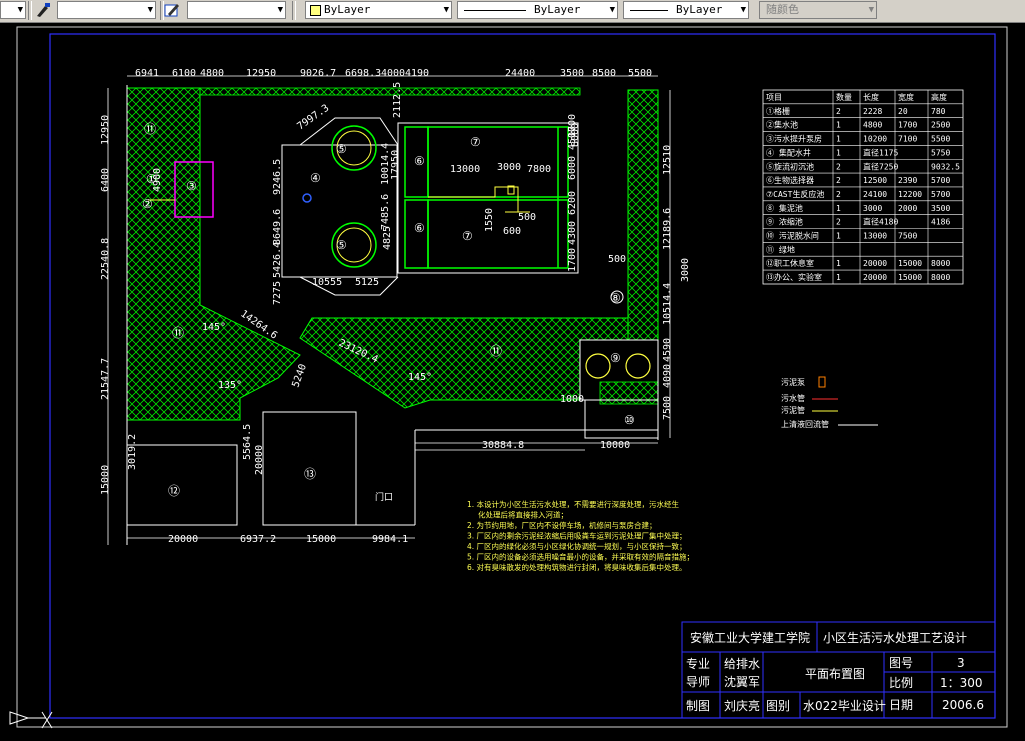 Image resolution: width=1025 pixels, height=741 pixels. I want to click on drafter-label: 制图, so click(698, 706).